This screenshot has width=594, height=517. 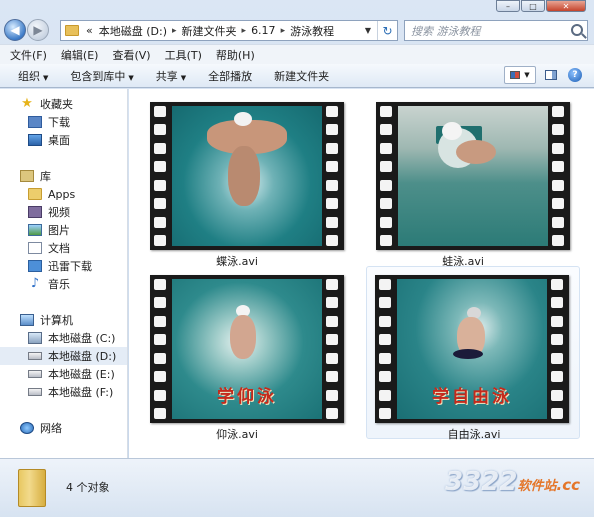 What do you see at coordinates (63, 374) in the screenshot?
I see `nav-drive-e: 本地磁盘 (E:)` at bounding box center [63, 374].